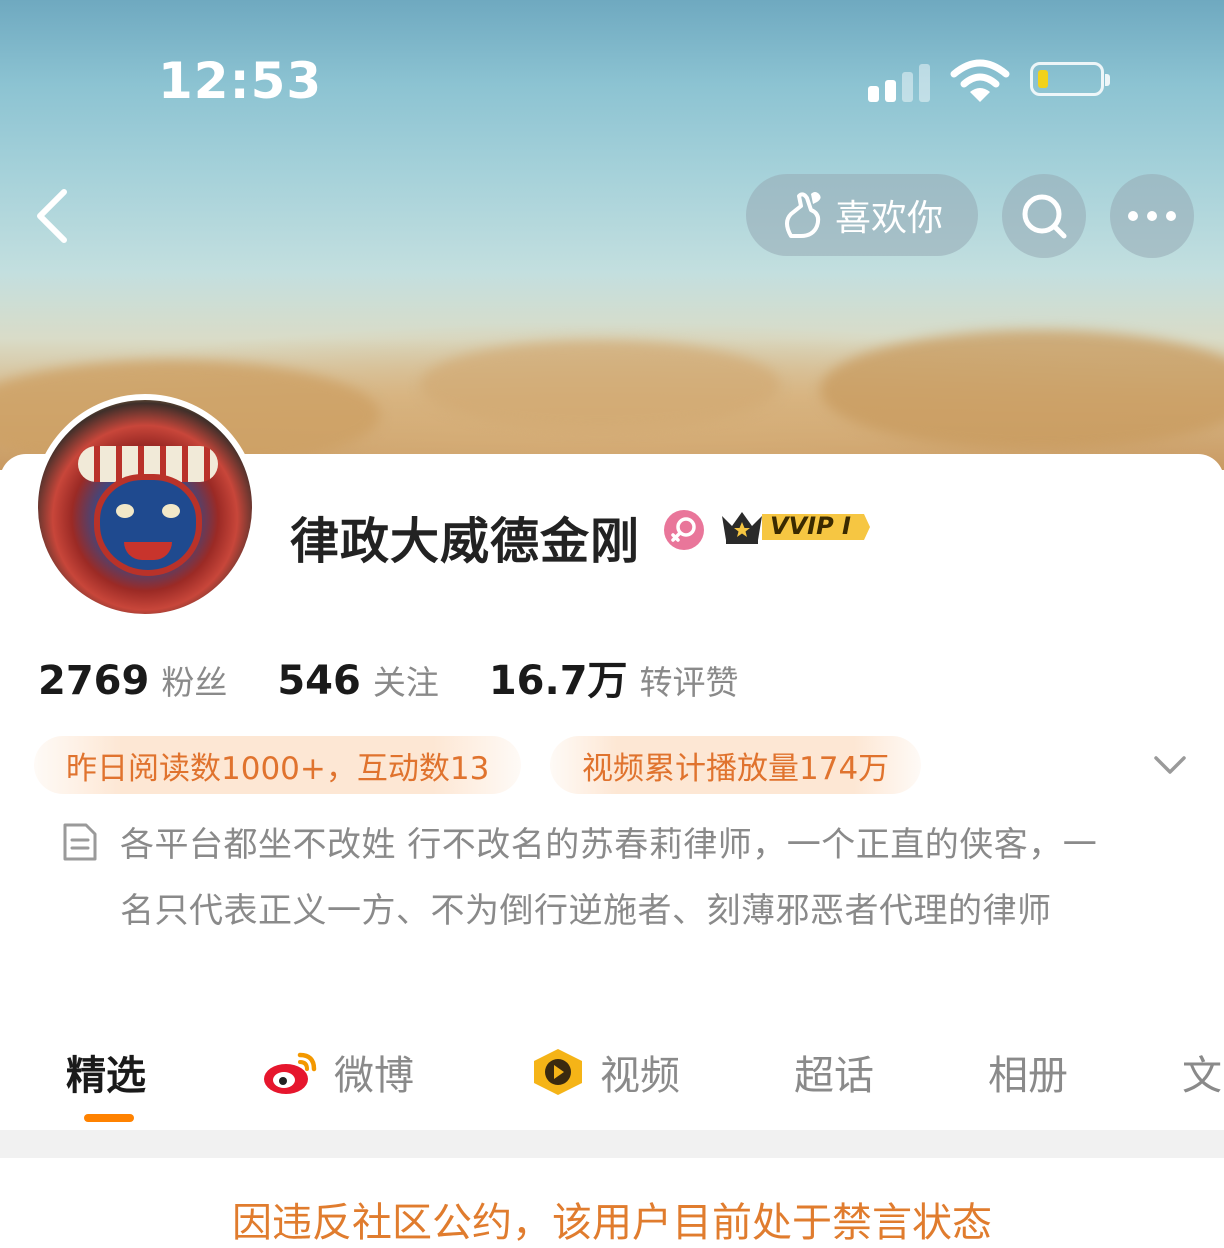 This screenshot has height=1248, width=1224. I want to click on tab-weibo: 微博, so click(338, 1072).